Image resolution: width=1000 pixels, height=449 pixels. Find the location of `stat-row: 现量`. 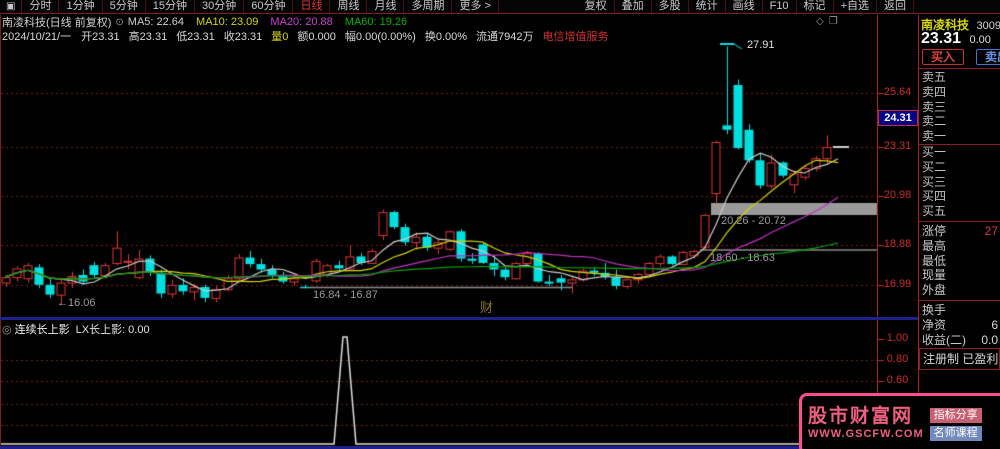

stat-row: 现量 is located at coordinates (959, 275).